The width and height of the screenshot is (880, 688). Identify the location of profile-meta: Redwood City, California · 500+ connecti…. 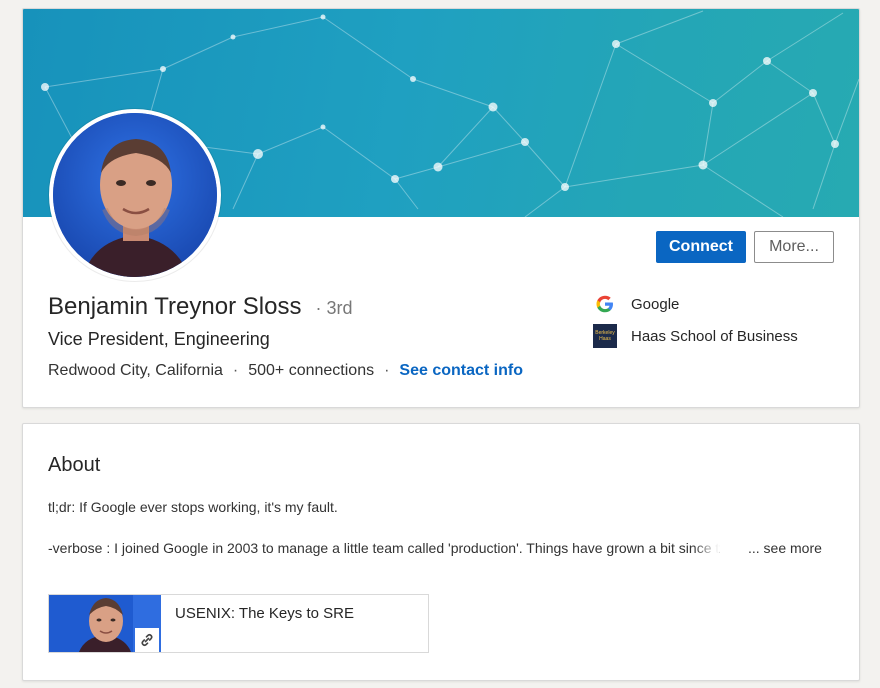
(285, 371).